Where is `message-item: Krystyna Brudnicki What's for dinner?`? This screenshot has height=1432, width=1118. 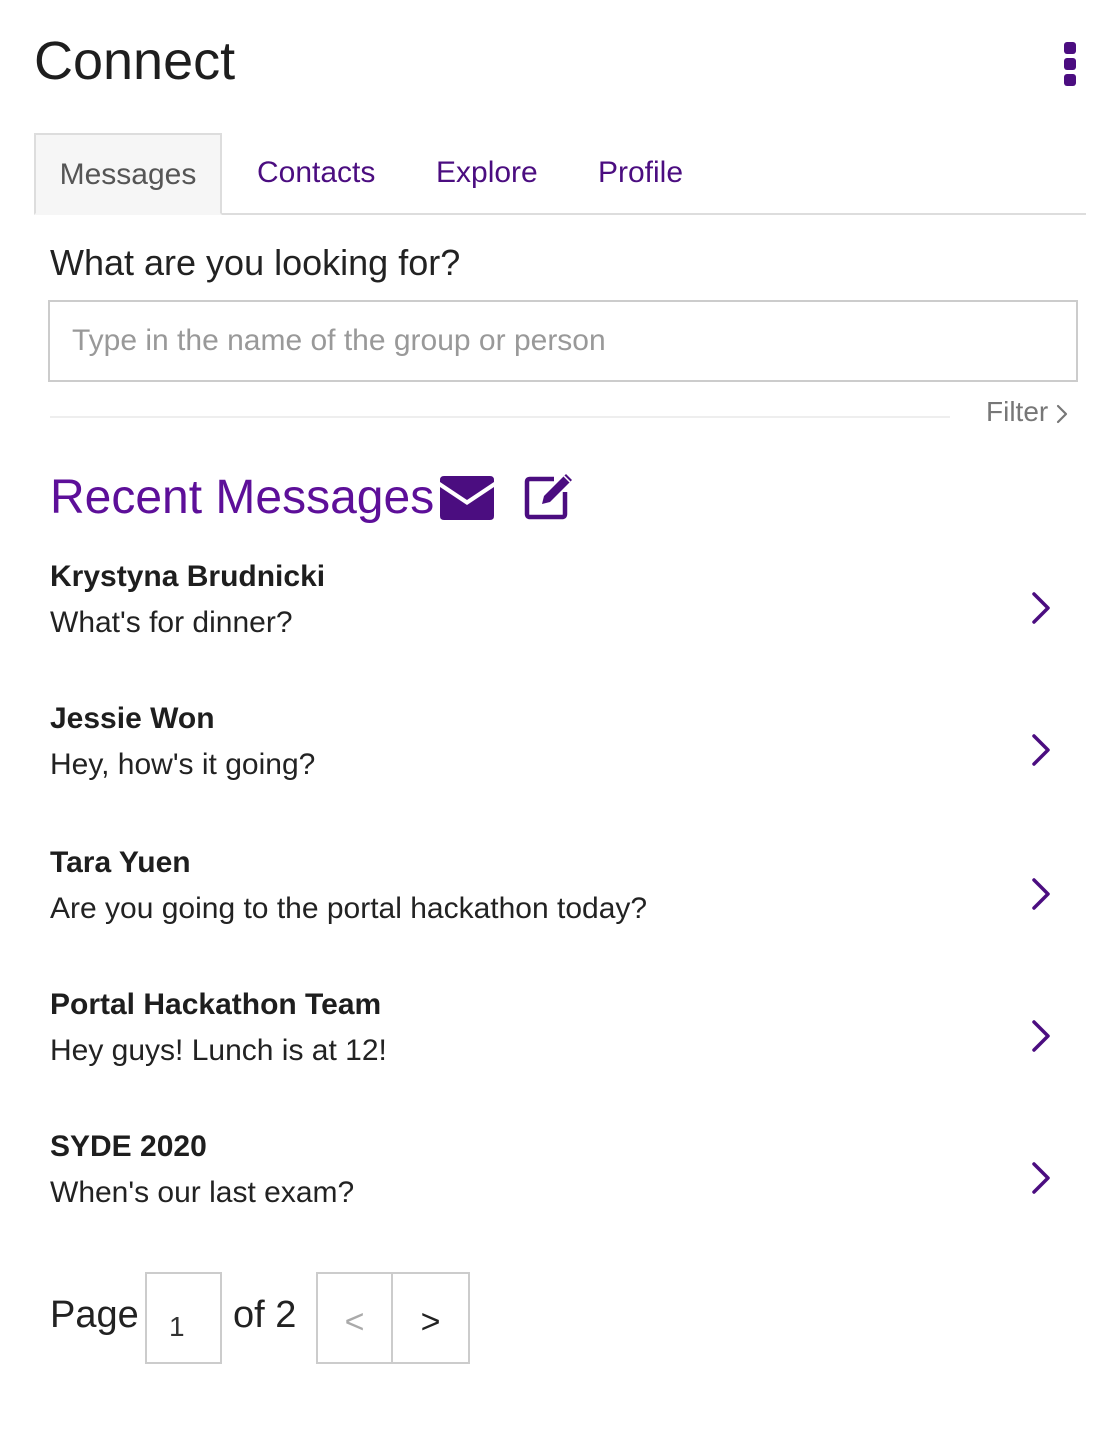 message-item: Krystyna Brudnicki What's for dinner? is located at coordinates (555, 608).